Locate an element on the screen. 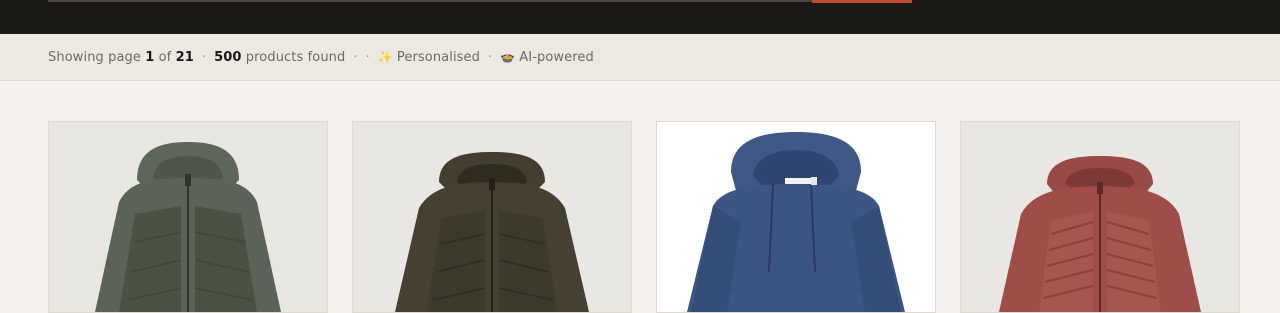  page-total: 21 is located at coordinates (184, 57).